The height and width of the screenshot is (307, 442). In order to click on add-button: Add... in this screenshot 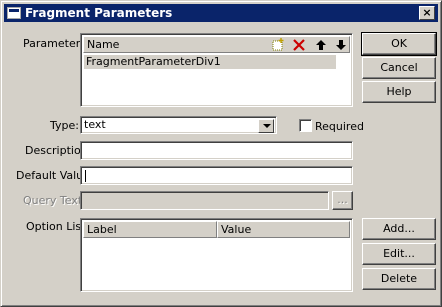, I will do `click(399, 229)`.